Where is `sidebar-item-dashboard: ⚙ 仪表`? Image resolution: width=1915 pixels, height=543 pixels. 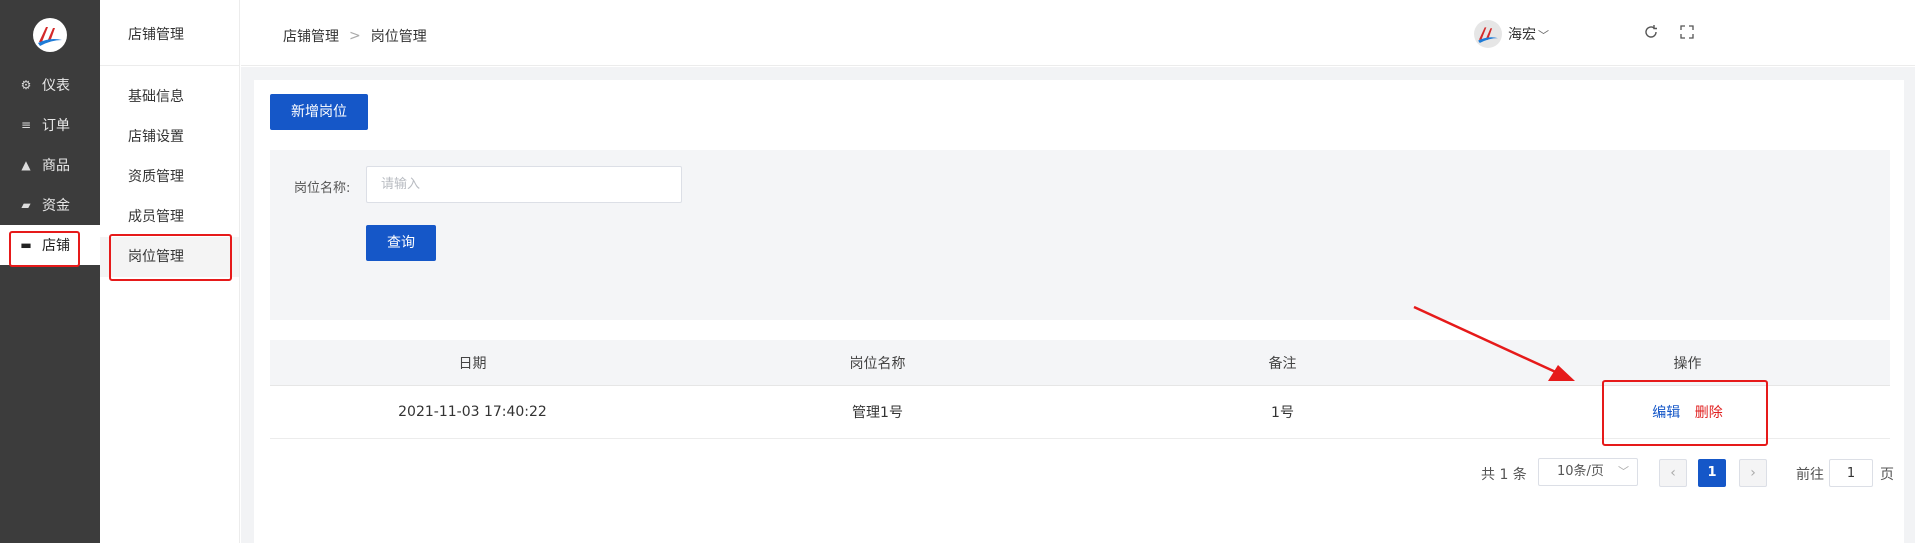
sidebar-item-dashboard: ⚙ 仪表 is located at coordinates (50, 85).